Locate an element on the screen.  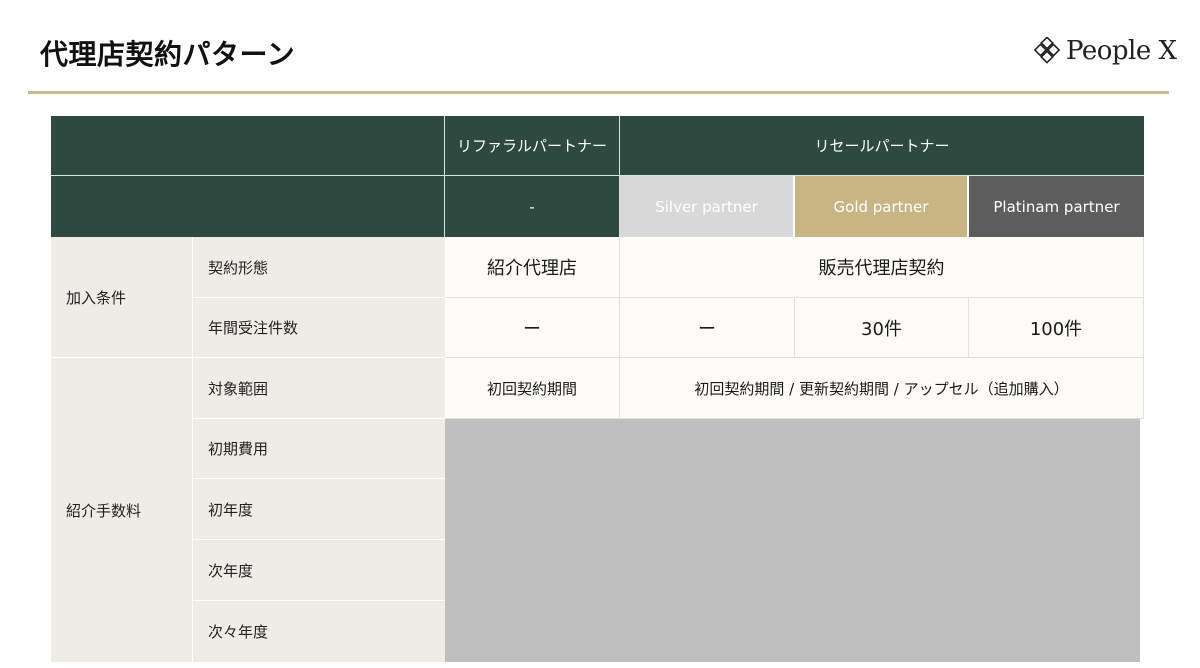
diamond-lattice-icon is located at coordinates (1047, 50).